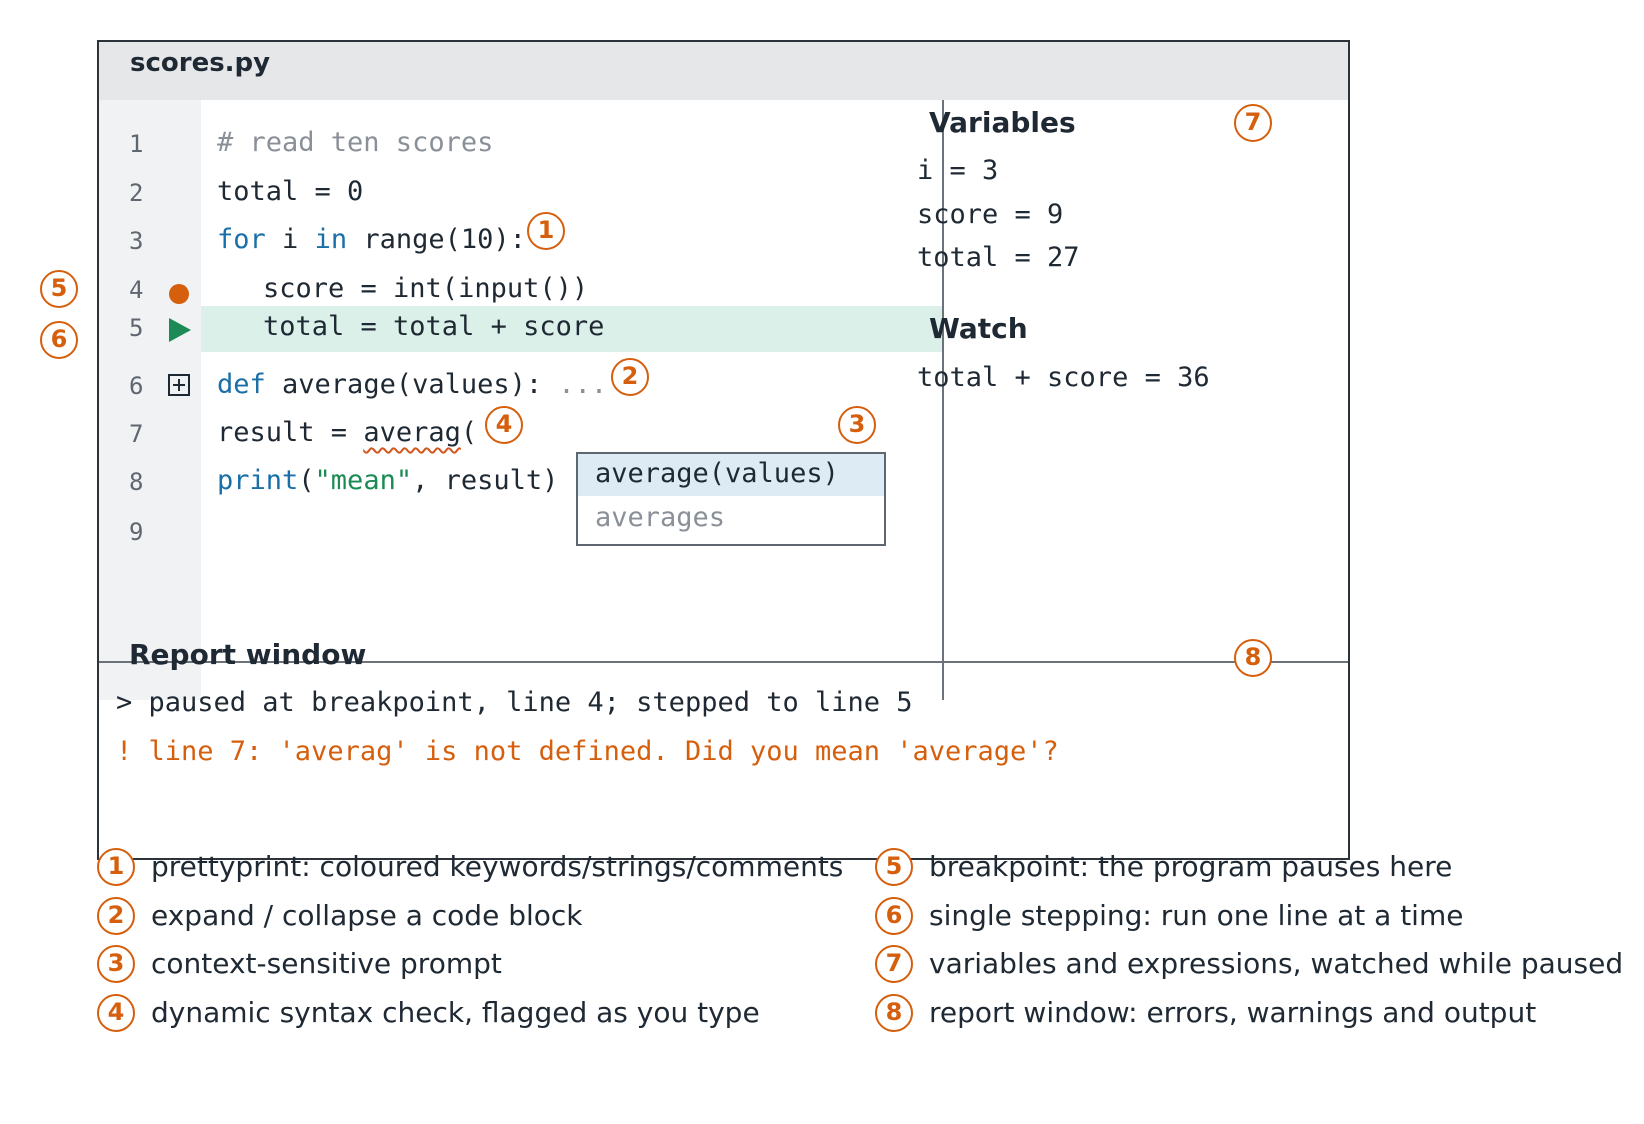 The image size is (1644, 1124). What do you see at coordinates (136, 532) in the screenshot?
I see `line-number: 9` at bounding box center [136, 532].